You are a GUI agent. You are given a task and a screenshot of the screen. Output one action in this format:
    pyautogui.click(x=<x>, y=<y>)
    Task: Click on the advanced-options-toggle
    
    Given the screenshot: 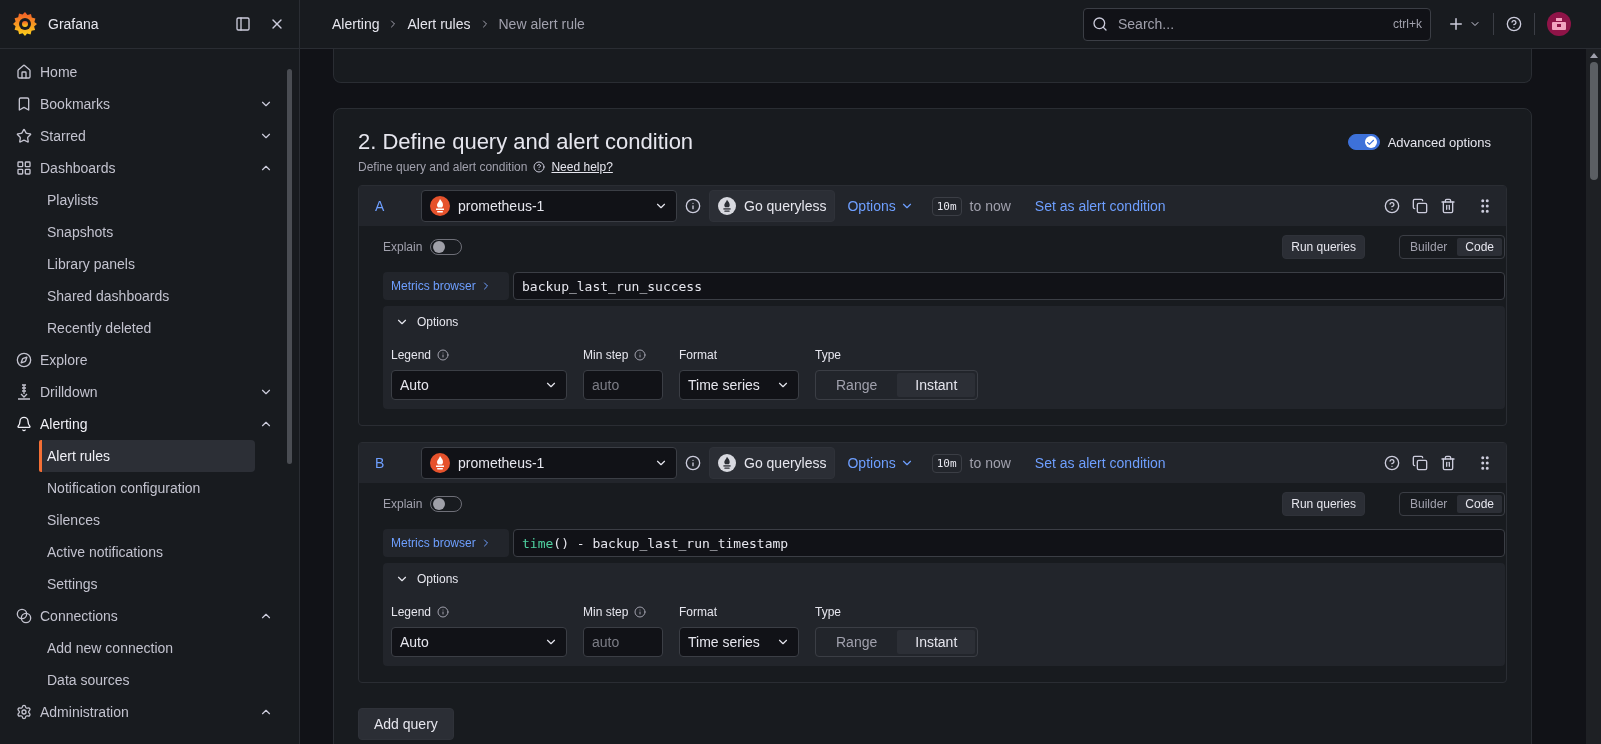 What is the action you would take?
    pyautogui.click(x=1363, y=142)
    